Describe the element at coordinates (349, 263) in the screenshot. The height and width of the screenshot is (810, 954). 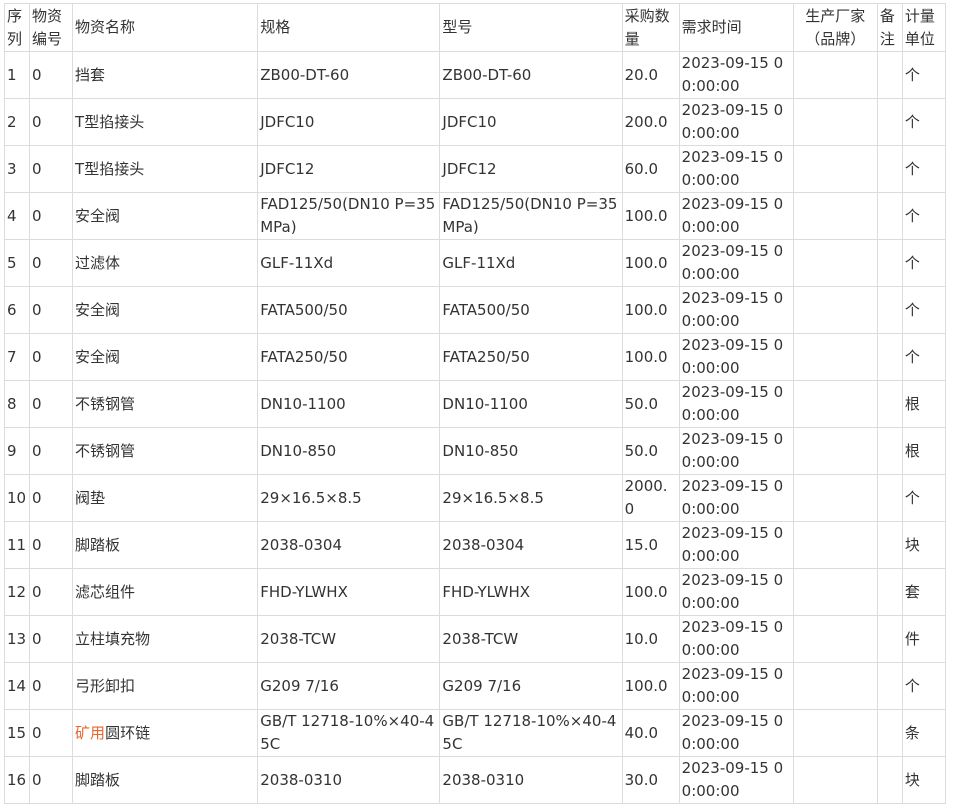
I see `cell-spec: GLF-11Xd` at that location.